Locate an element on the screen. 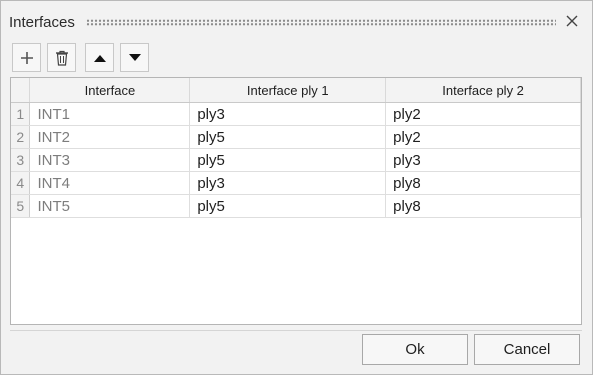  row-number: 5 is located at coordinates (21, 206).